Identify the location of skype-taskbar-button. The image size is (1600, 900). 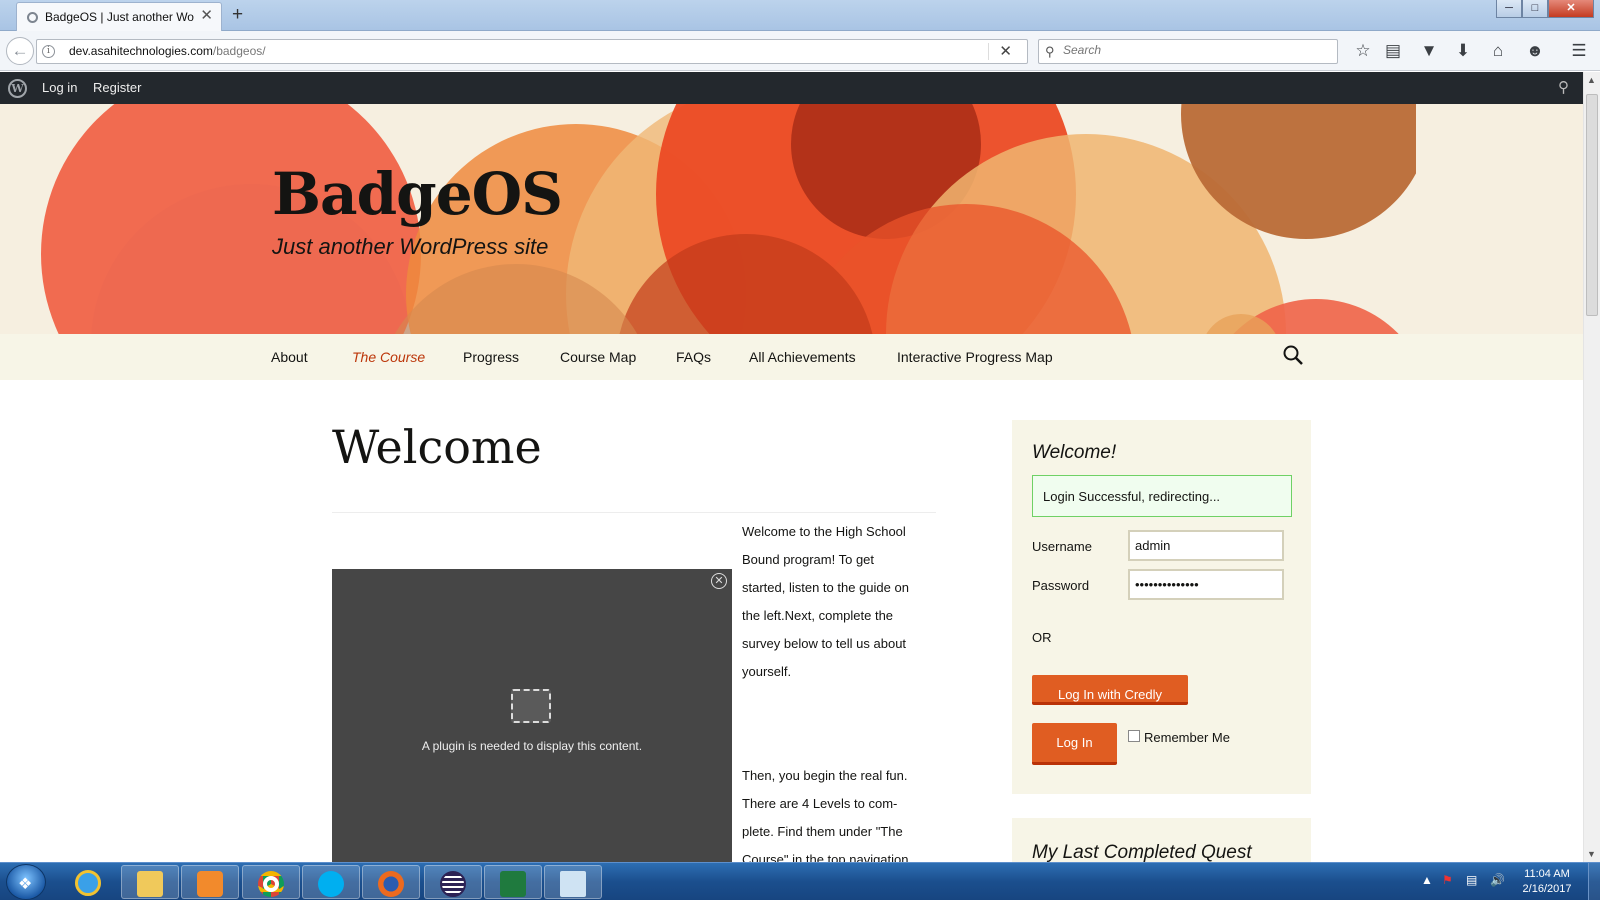
(331, 882).